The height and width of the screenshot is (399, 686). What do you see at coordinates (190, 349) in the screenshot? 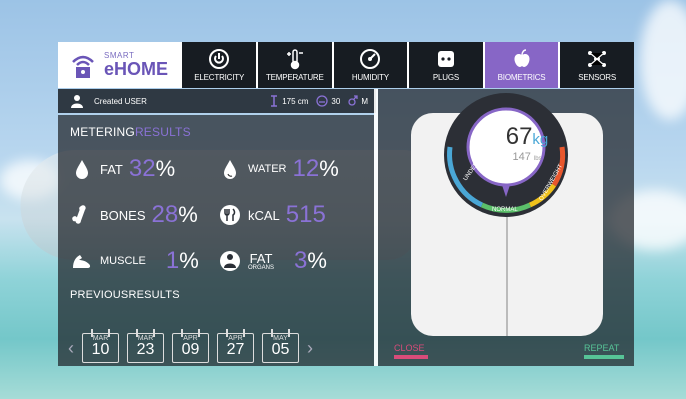
I see `date-day: 09` at bounding box center [190, 349].